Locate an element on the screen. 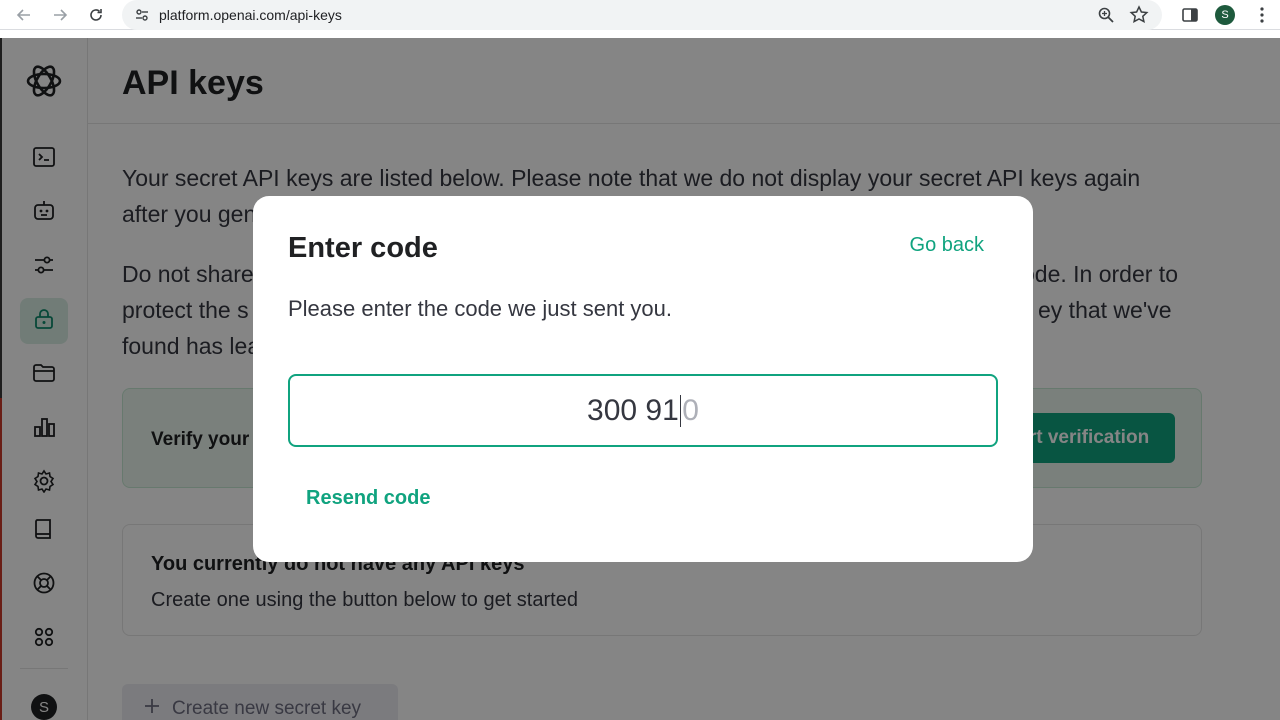 This screenshot has height=720, width=1280. zoom-icon is located at coordinates (1106, 15).